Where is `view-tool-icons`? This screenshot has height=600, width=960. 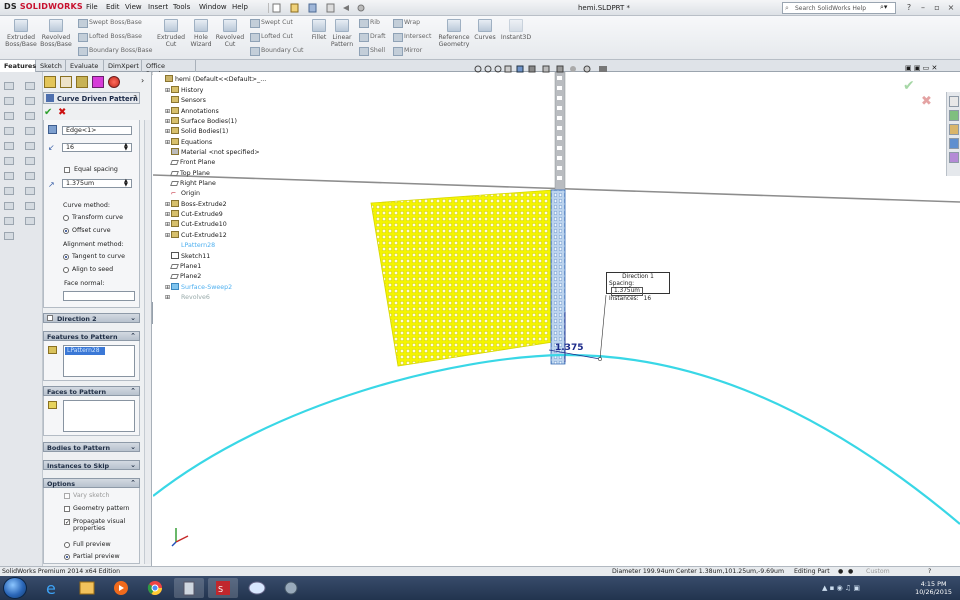
view-tool-icons is located at coordinates (558, 69).